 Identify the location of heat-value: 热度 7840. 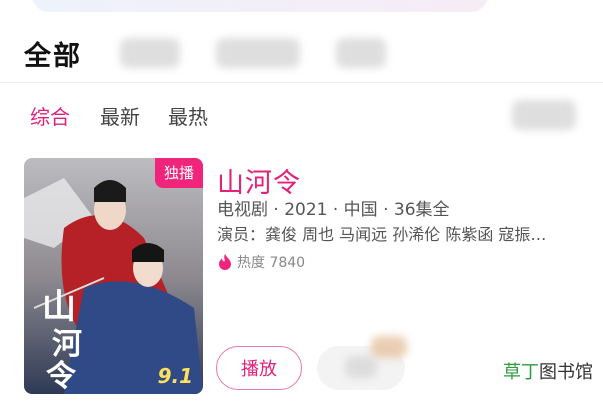
(271, 263).